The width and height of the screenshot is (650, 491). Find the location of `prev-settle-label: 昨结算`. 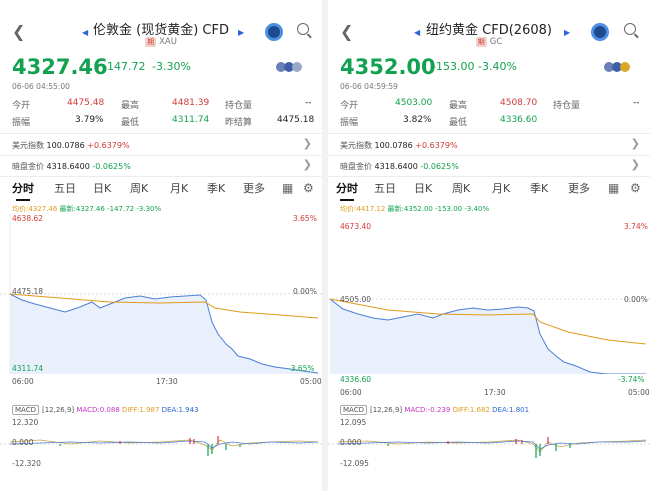

prev-settle-label: 昨结算 is located at coordinates (239, 123).